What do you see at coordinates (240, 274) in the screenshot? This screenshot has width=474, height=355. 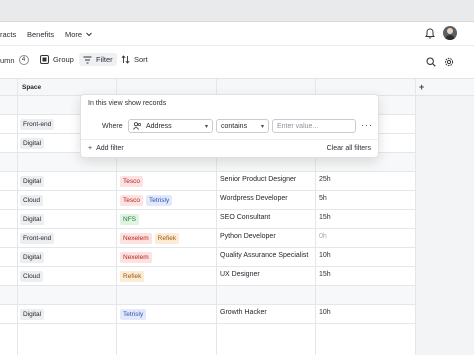 I see `role-cell: UX Designer` at bounding box center [240, 274].